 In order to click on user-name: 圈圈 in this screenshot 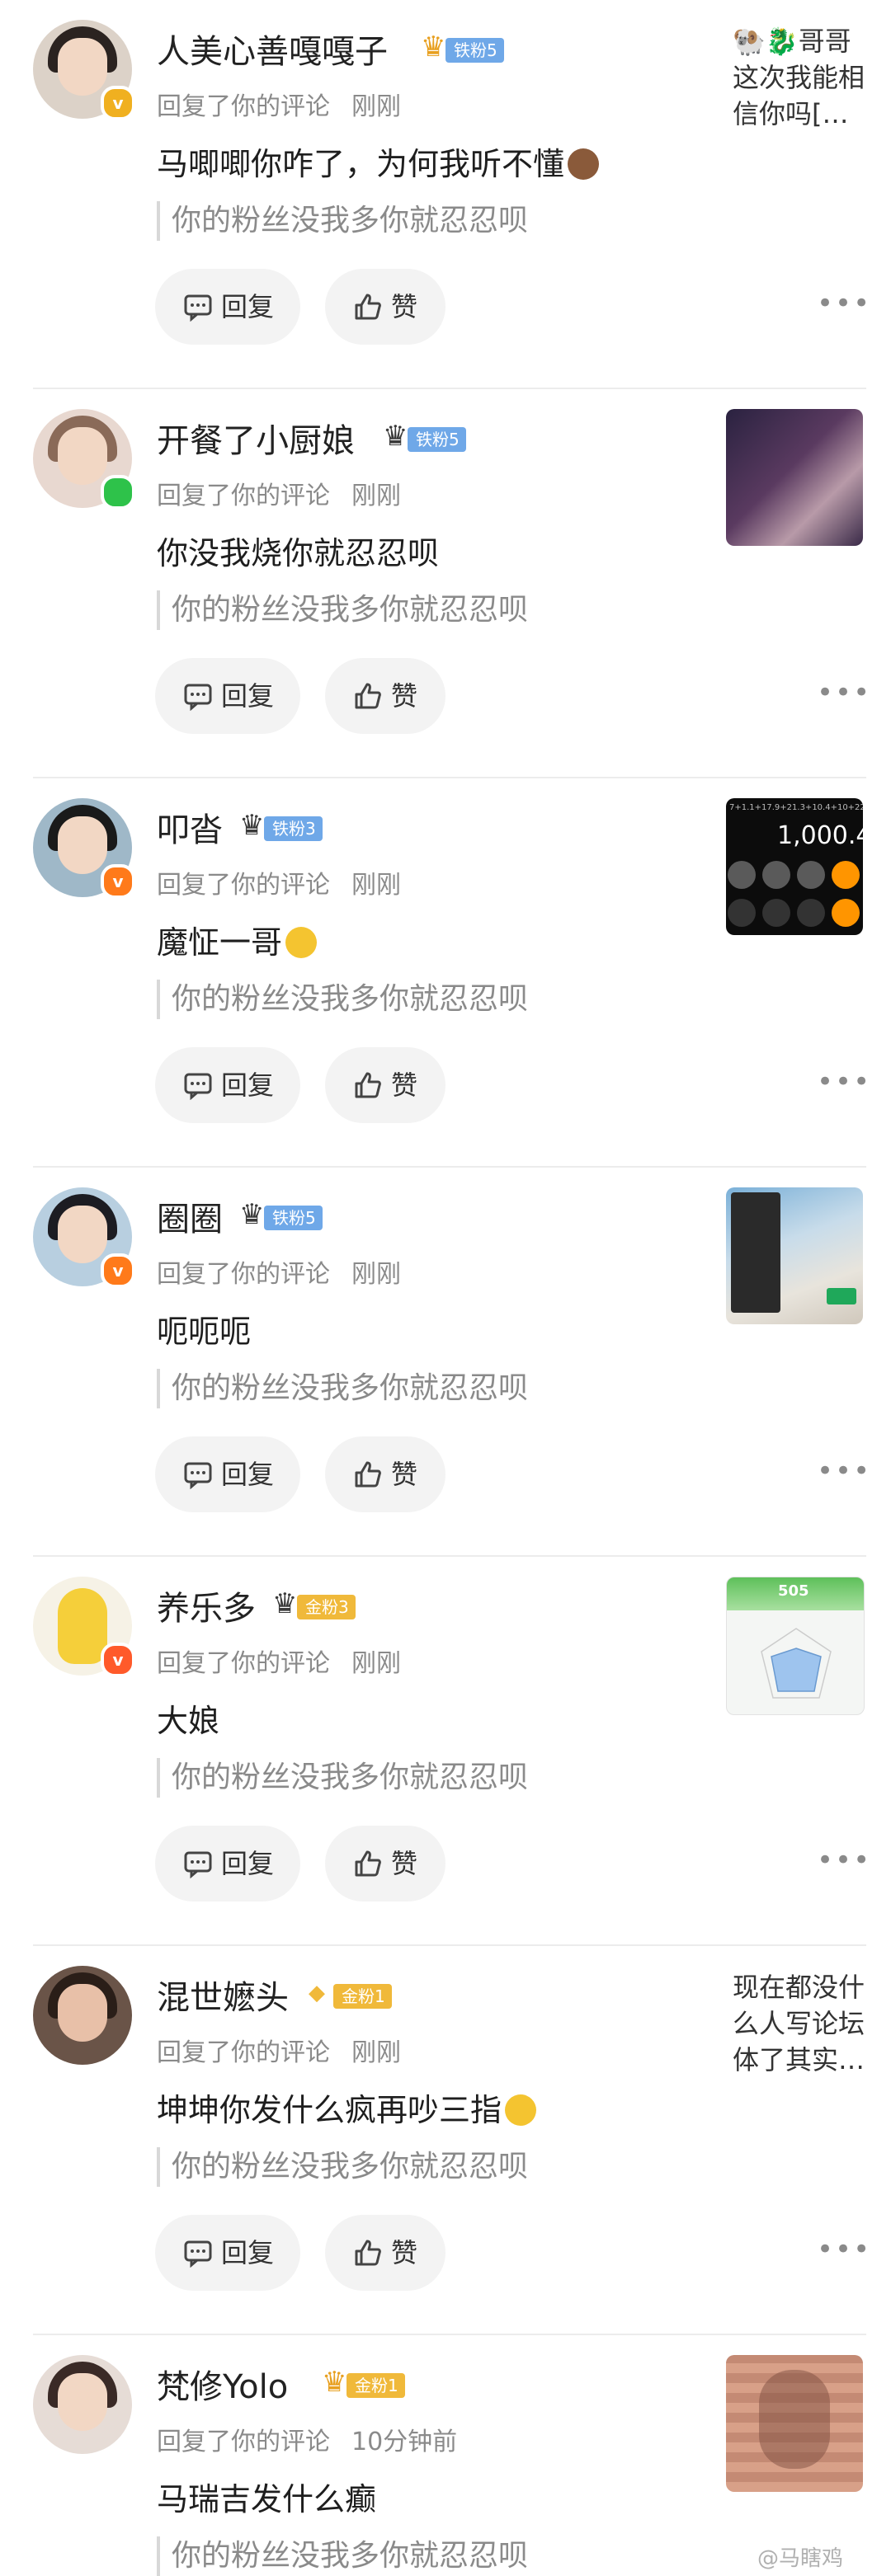, I will do `click(190, 1216)`.